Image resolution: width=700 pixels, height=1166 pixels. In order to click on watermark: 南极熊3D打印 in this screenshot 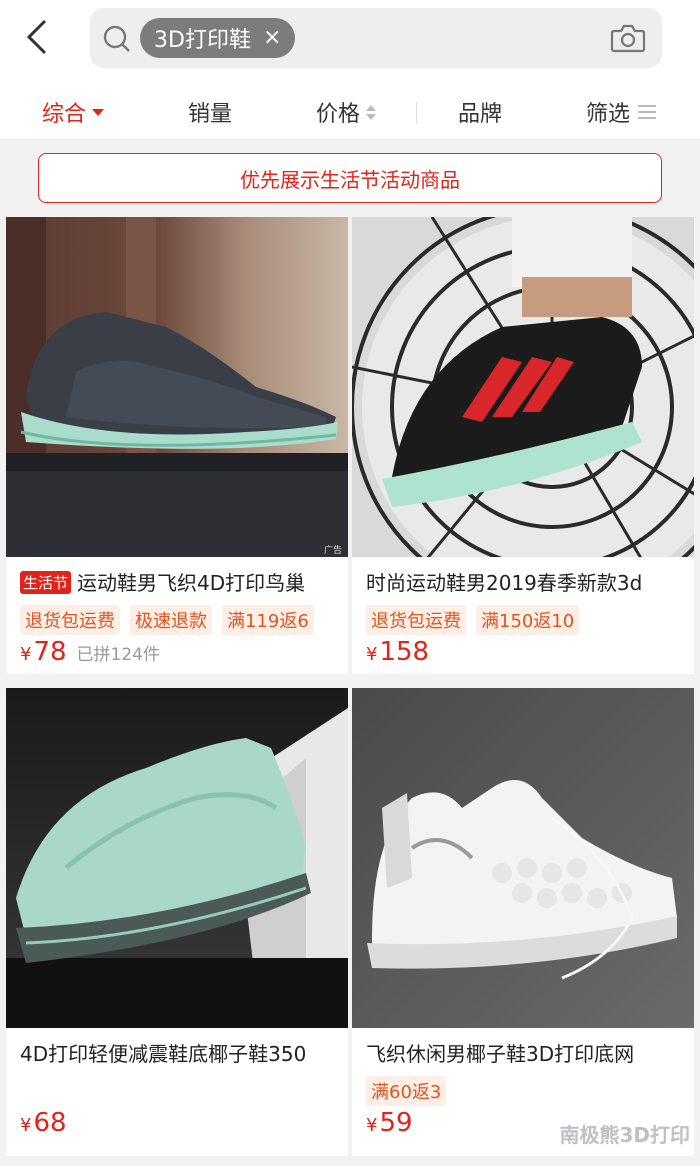, I will do `click(624, 1135)`.